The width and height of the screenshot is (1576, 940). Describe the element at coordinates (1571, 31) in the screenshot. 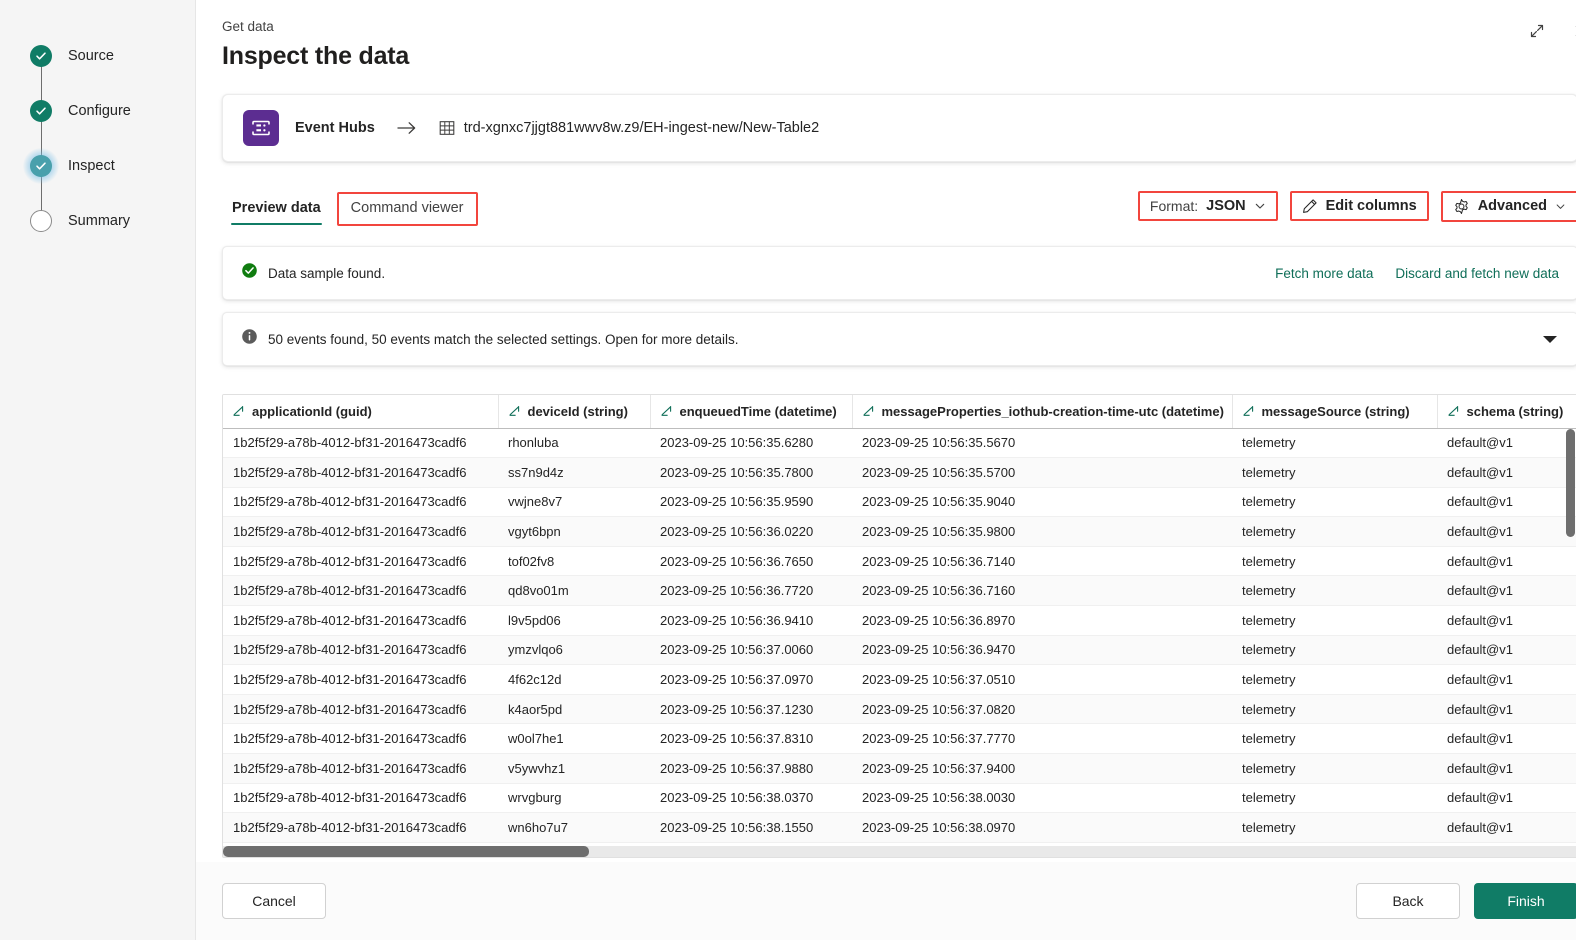

I see `close-icon` at that location.